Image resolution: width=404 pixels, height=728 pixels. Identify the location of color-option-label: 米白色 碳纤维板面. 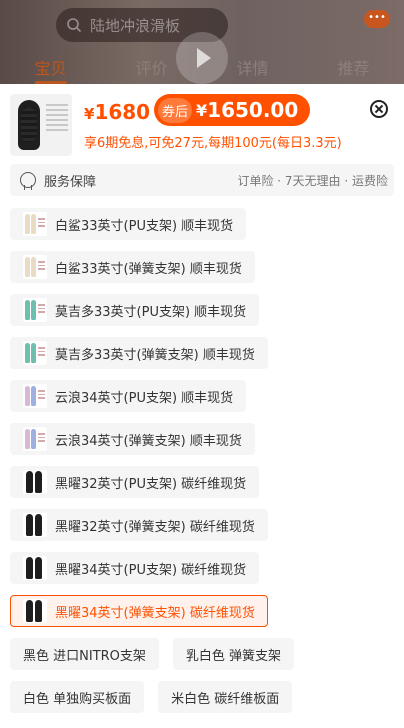
(225, 699).